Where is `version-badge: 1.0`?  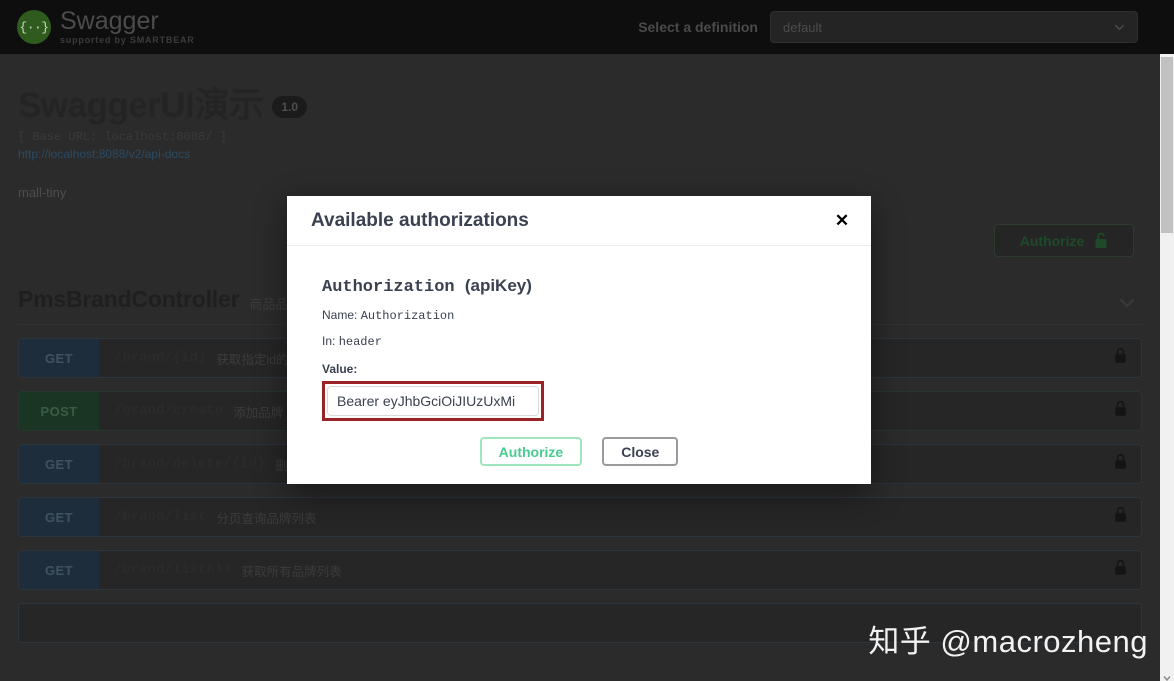
version-badge: 1.0 is located at coordinates (290, 107).